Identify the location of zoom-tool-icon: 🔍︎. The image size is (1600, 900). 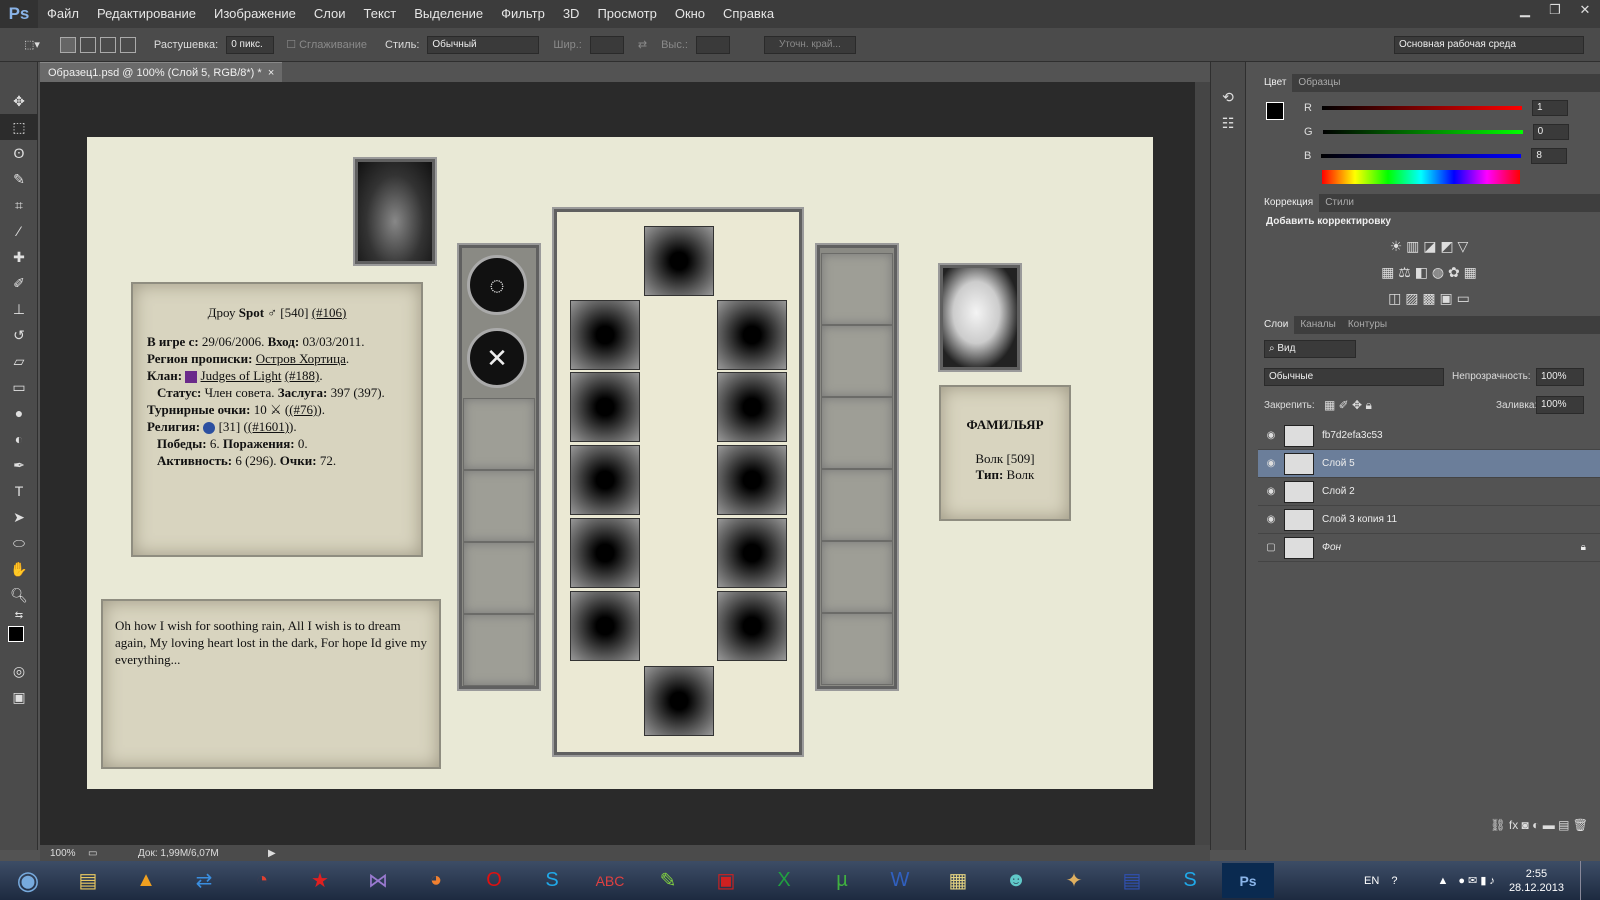
(19, 595).